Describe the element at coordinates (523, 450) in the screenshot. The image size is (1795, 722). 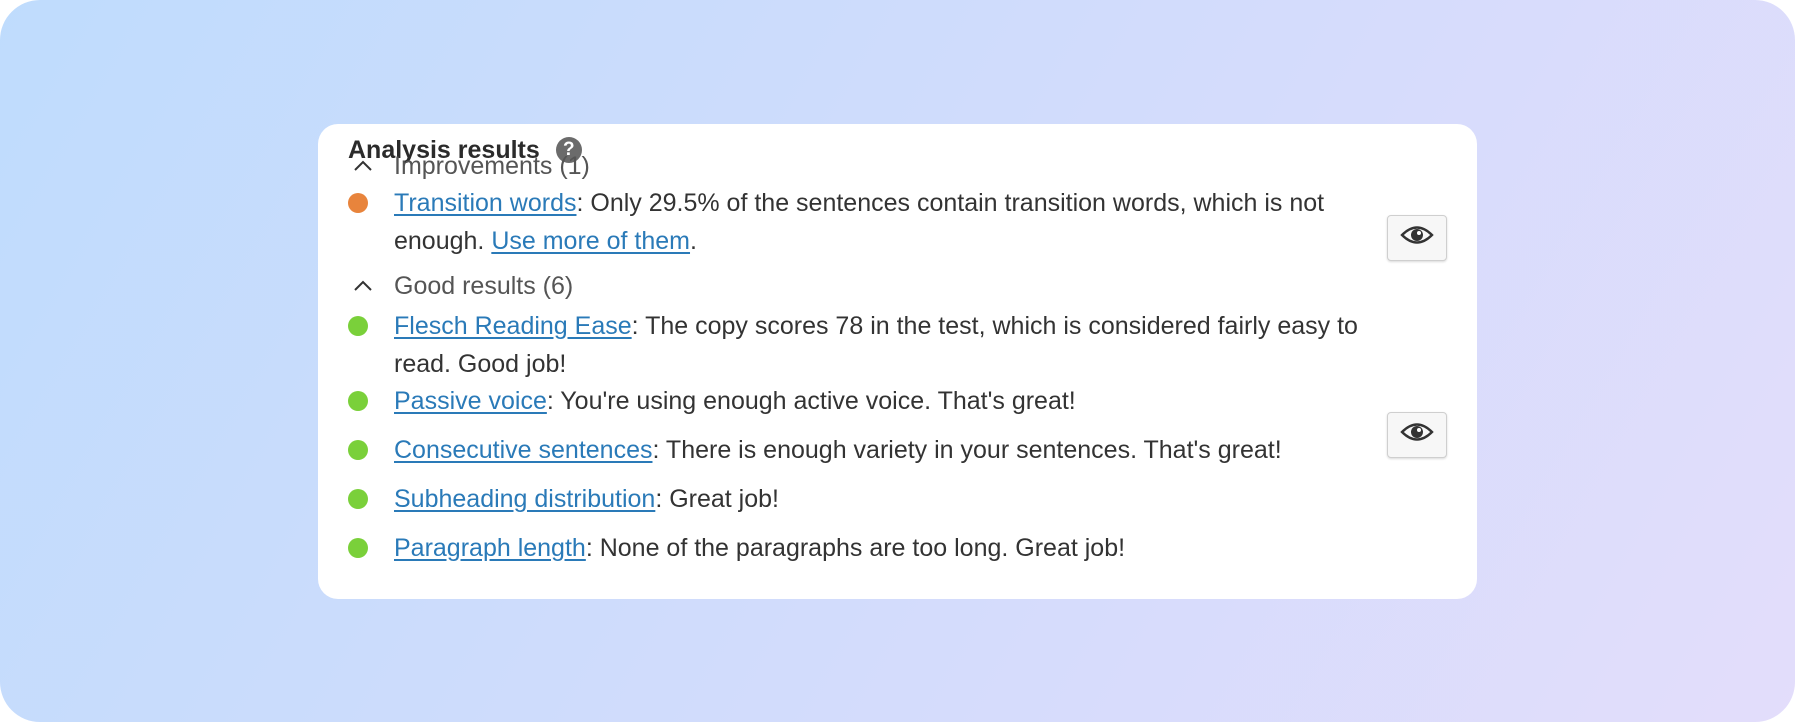
I see `consecutive-sentences-link: Consecutive sentences` at that location.